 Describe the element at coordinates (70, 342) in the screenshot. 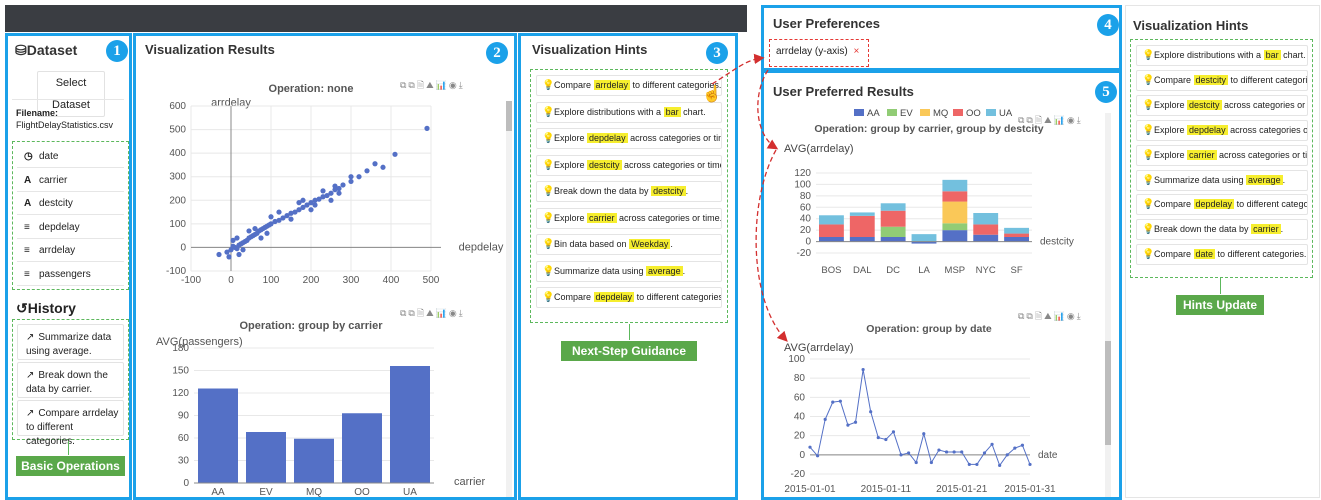

I see `history-item: ↗ Summarize data using average.` at that location.